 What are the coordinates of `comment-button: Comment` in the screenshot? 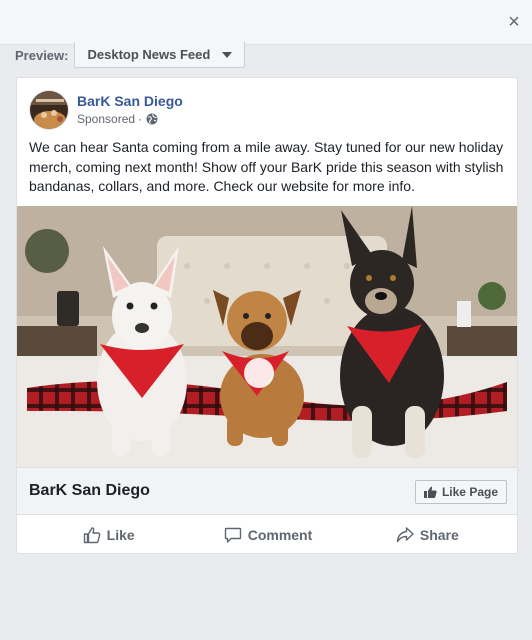 It's located at (267, 535).